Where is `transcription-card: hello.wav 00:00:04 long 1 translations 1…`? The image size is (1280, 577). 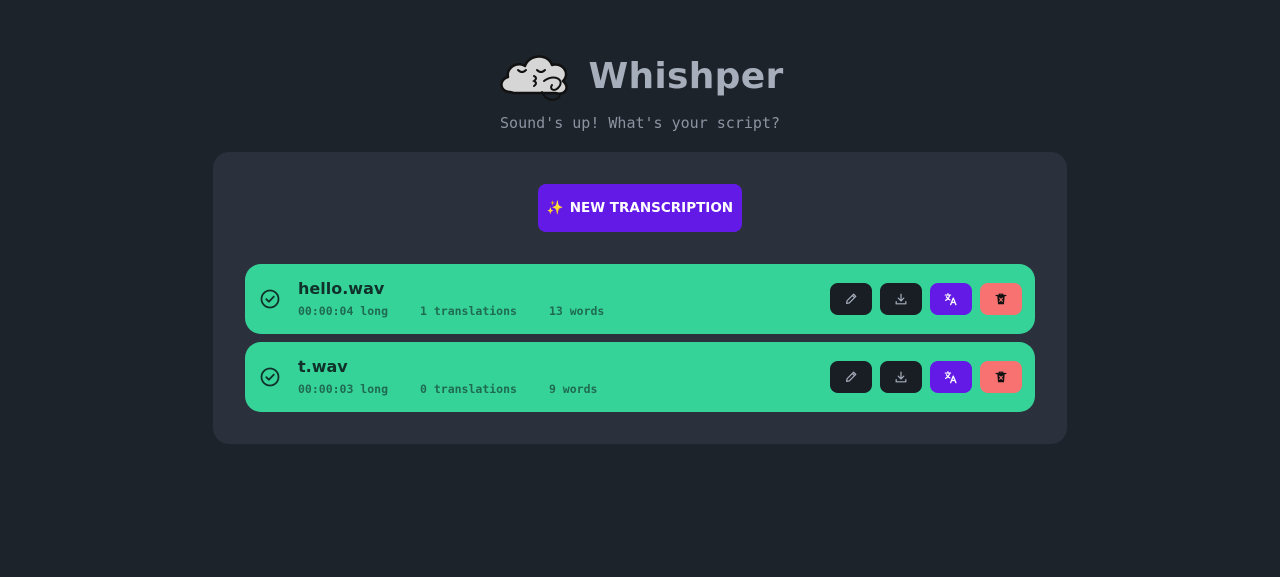 transcription-card: hello.wav 00:00:04 long 1 translations 1… is located at coordinates (640, 299).